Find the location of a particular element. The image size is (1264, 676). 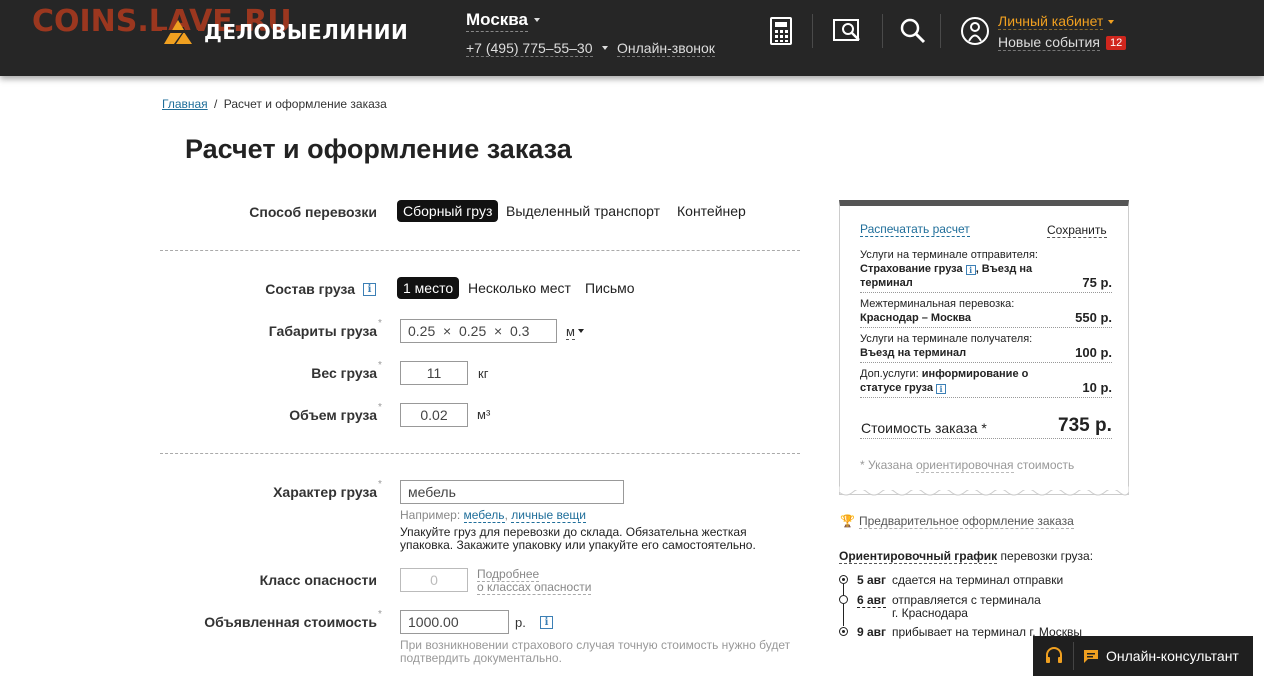

online-call-link: Онлайн-звонок is located at coordinates (666, 48).